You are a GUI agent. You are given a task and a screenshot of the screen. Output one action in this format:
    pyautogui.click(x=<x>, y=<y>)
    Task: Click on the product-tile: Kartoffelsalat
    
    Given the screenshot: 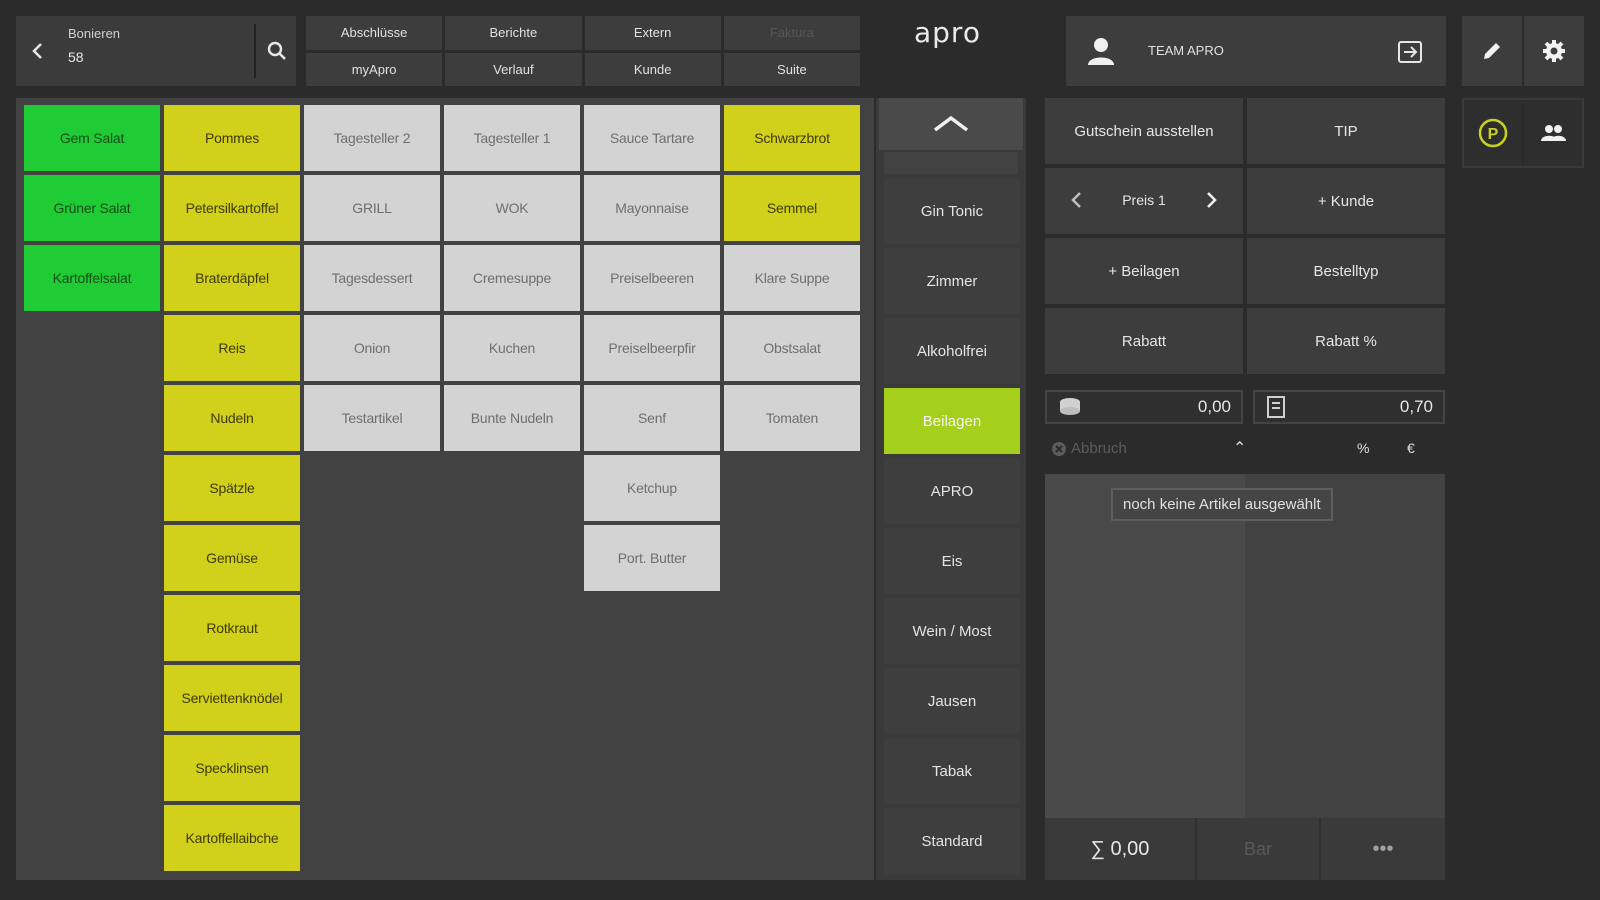 What is the action you would take?
    pyautogui.click(x=92, y=278)
    